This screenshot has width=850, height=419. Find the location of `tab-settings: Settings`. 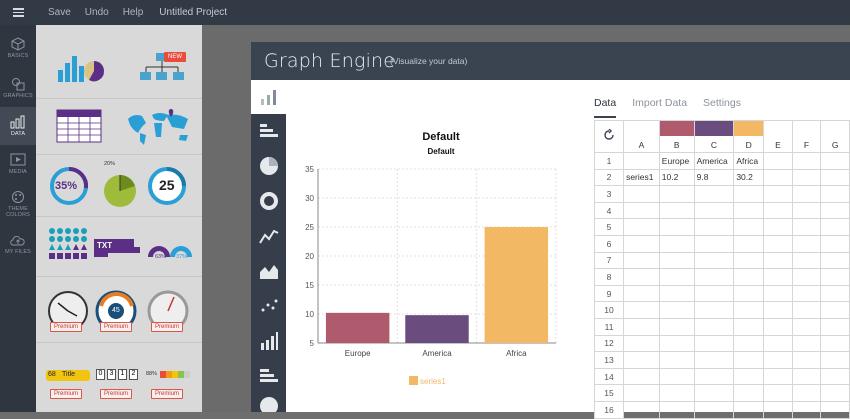

tab-settings: Settings is located at coordinates (722, 105).